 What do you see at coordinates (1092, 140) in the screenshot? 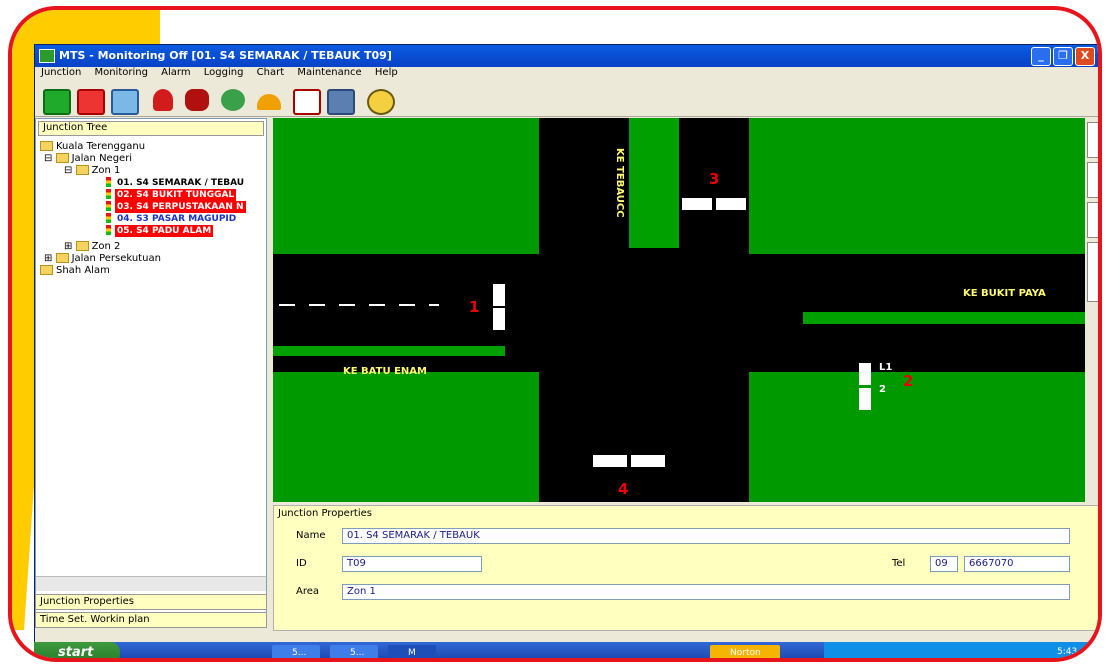
I see `tab-jnc` at bounding box center [1092, 140].